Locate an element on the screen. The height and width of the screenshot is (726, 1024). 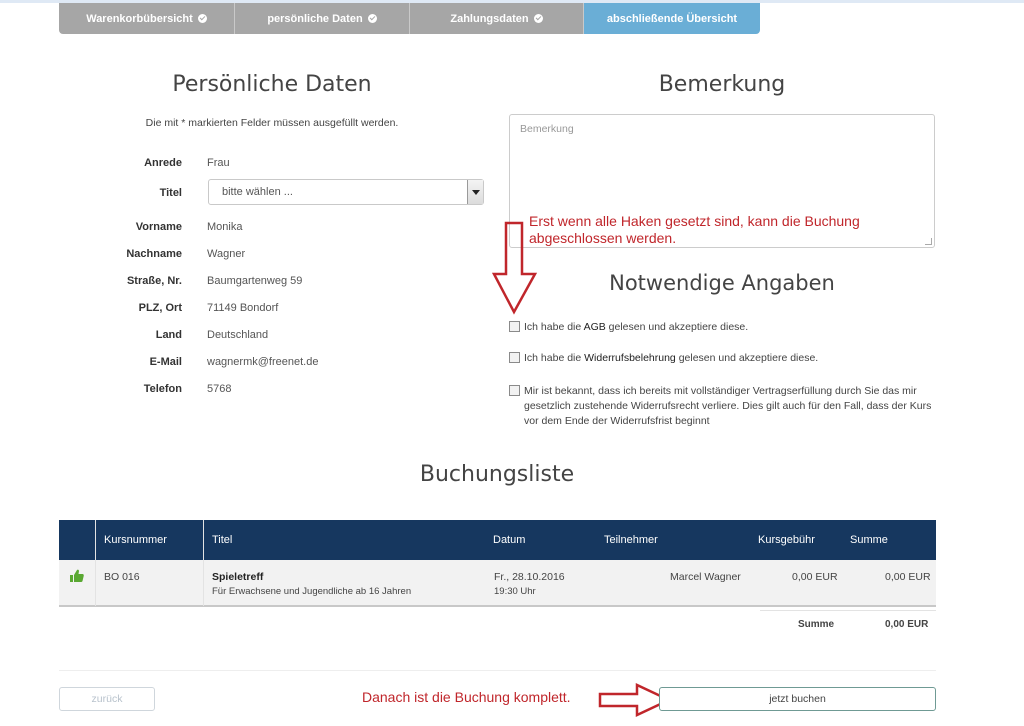
field-value: 5768 is located at coordinates (219, 389).